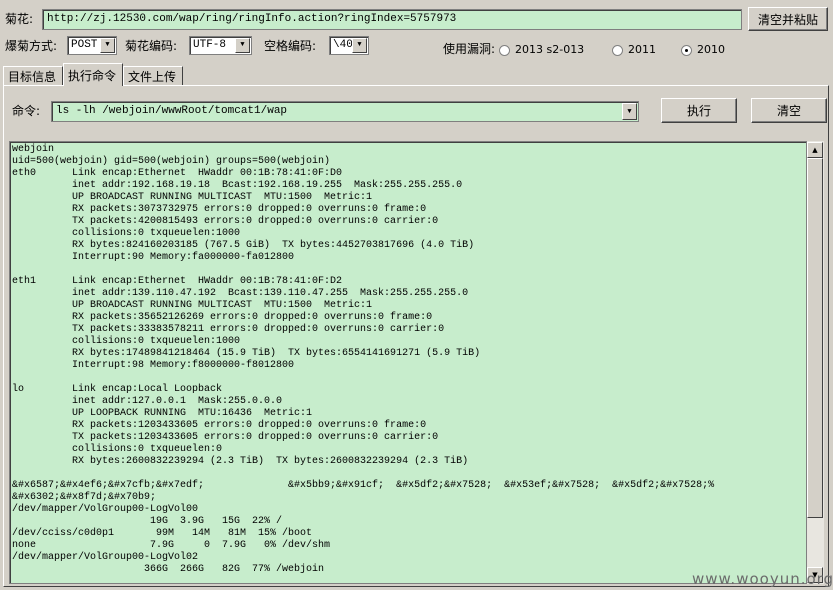 This screenshot has height=590, width=833. I want to click on execute-button: 执行, so click(699, 110).